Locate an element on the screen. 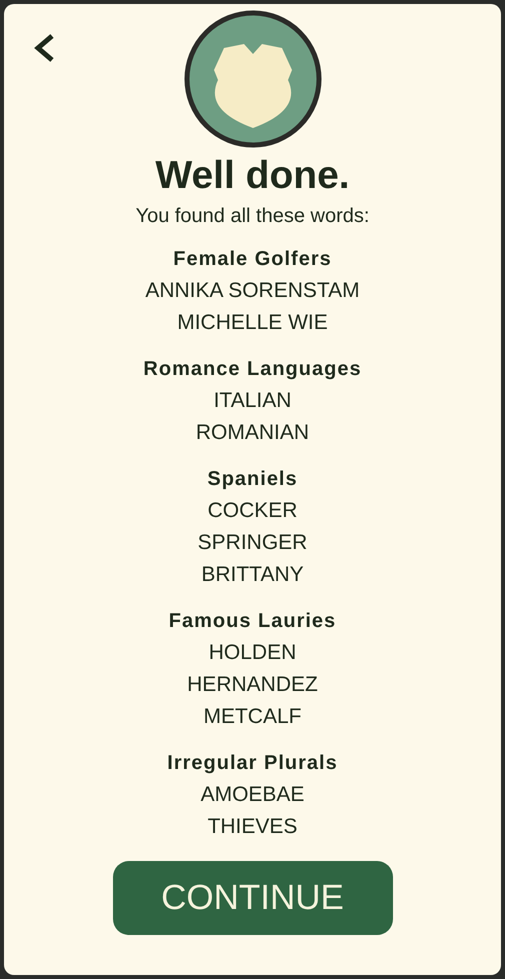 Image resolution: width=505 pixels, height=979 pixels. found-word: MICHELLE WIE is located at coordinates (252, 323).